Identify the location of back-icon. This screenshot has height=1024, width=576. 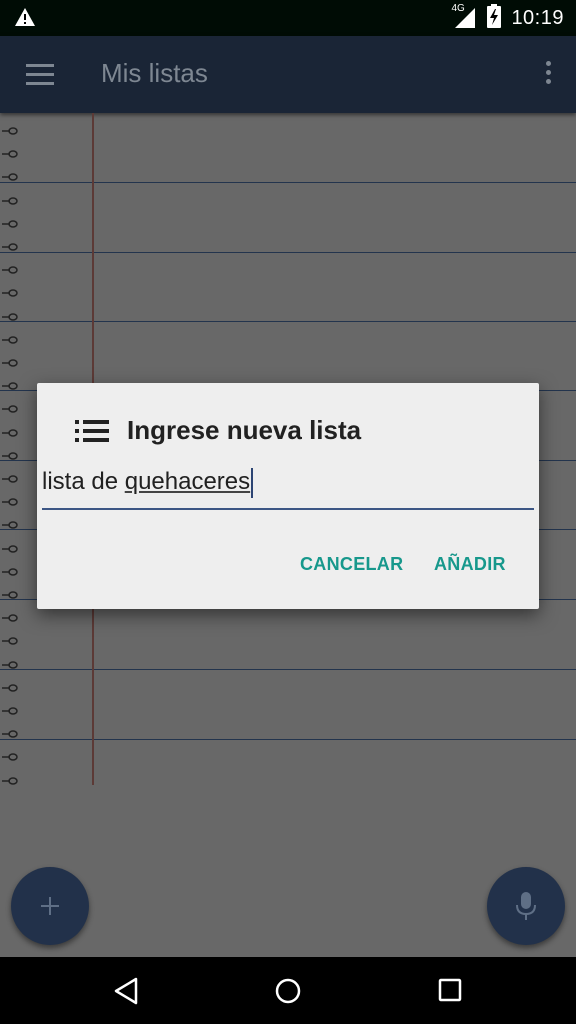
(126, 991).